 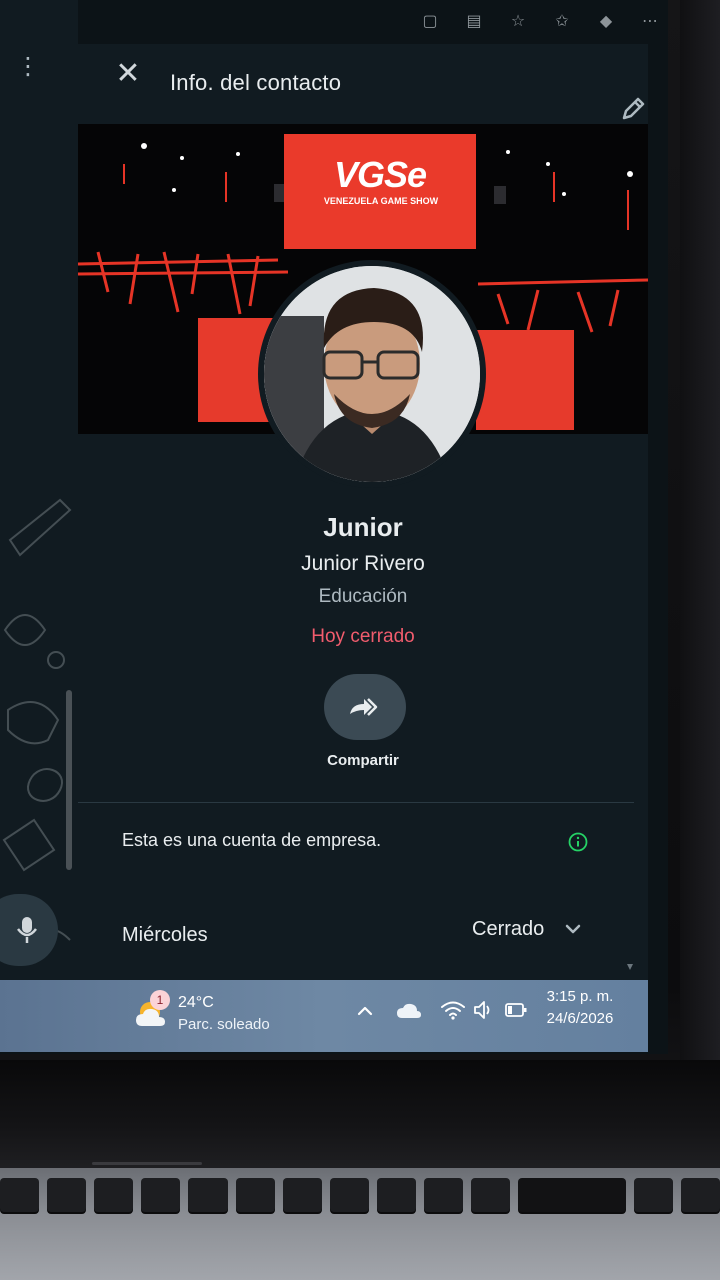 I want to click on drawer-title: Info. del contacto, so click(x=256, y=82).